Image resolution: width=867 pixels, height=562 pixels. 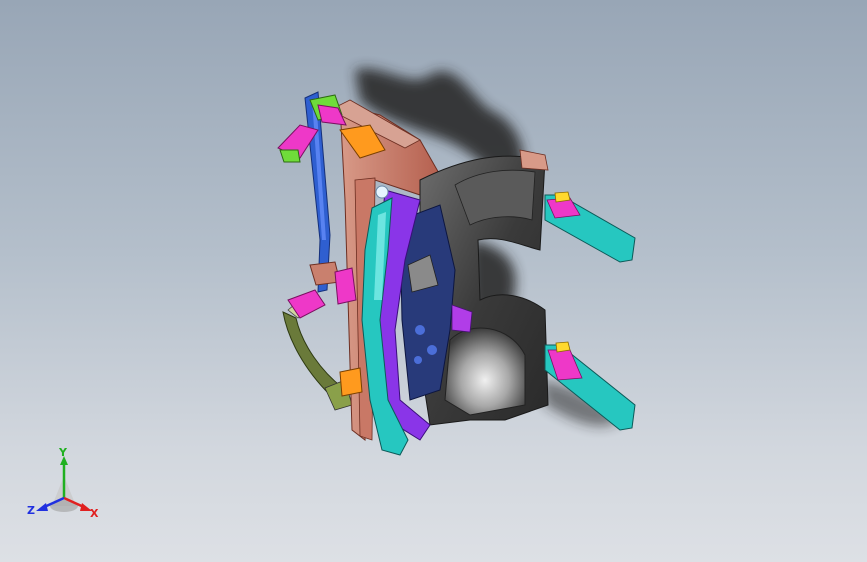 I want to click on z-axis-label: Z, so click(x=31, y=510).